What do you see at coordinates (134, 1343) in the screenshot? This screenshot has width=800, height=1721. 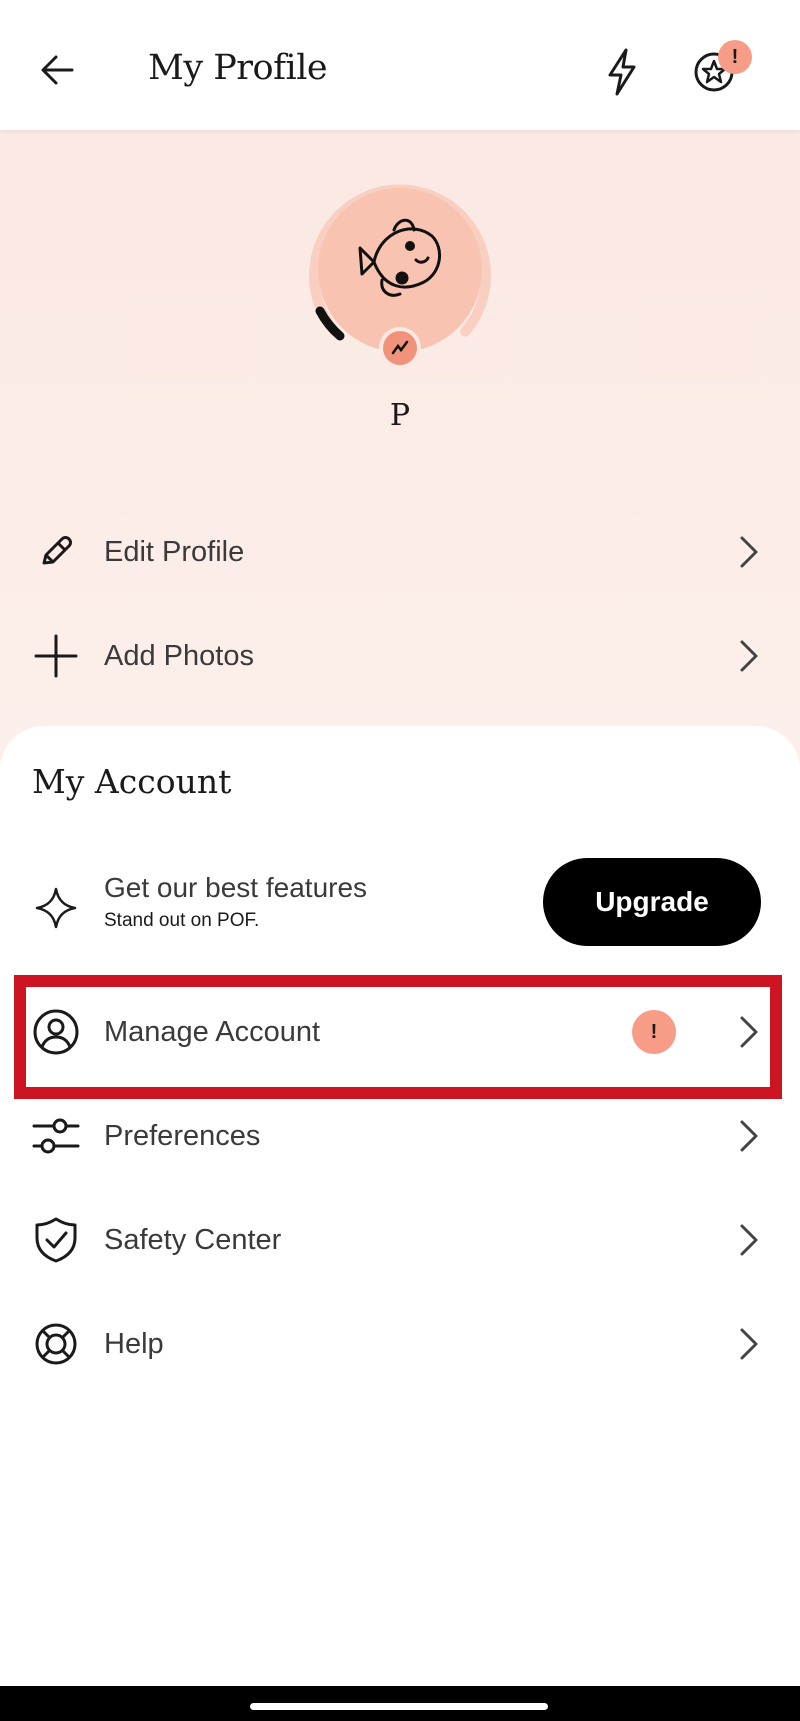 I see `help-label: Help` at bounding box center [134, 1343].